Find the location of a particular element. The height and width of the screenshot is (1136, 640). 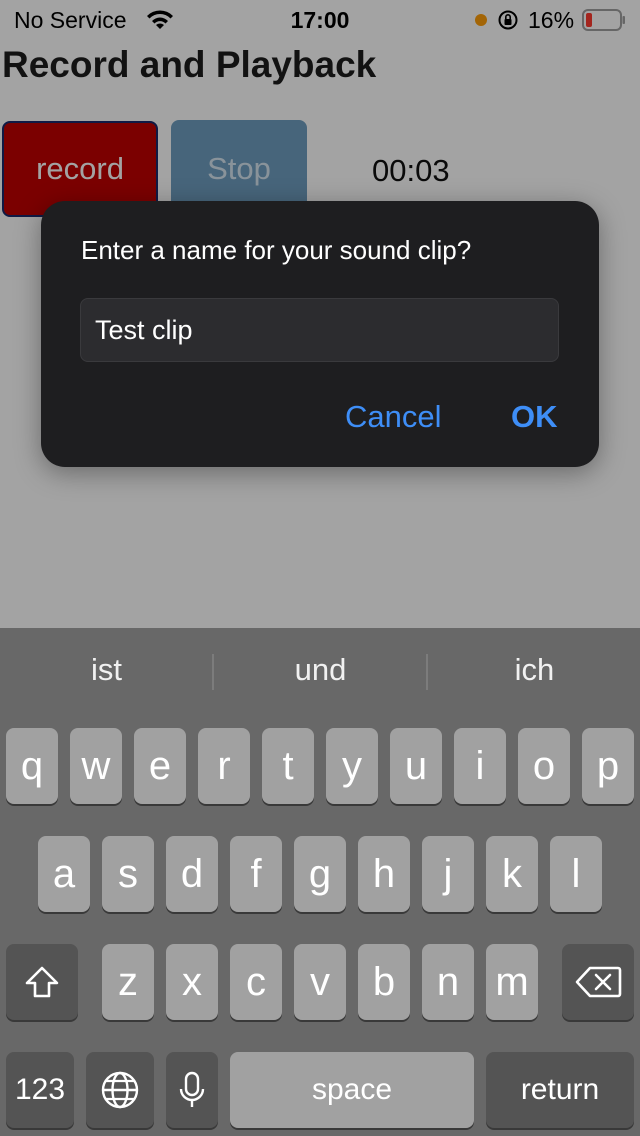

key-k: k is located at coordinates (512, 874).